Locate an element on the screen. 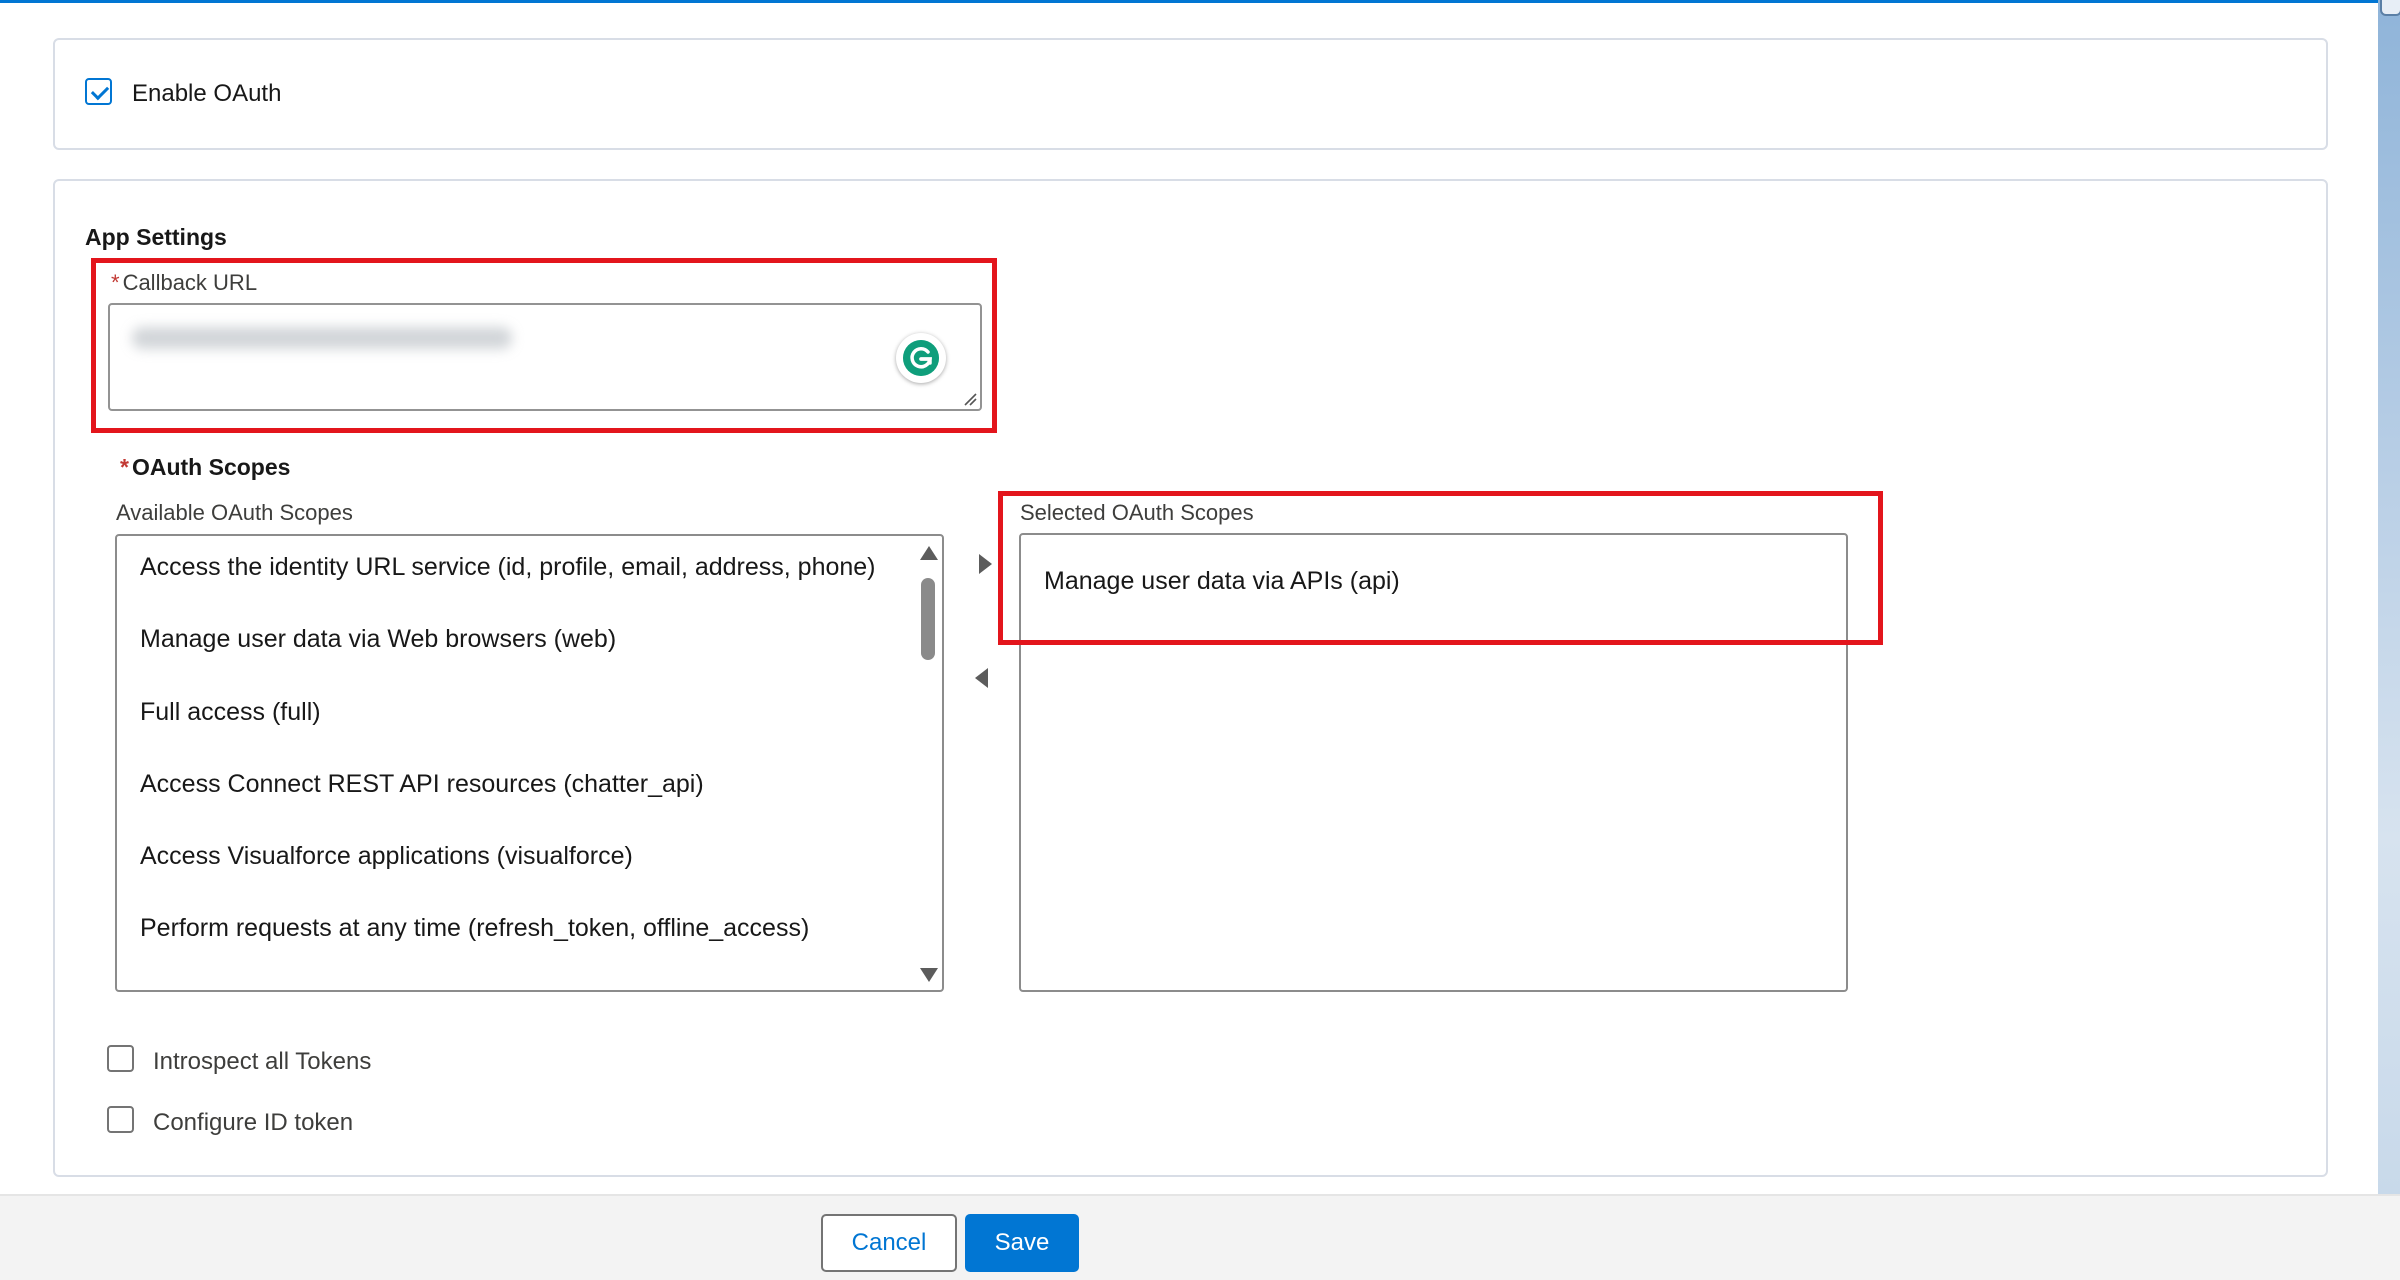 Image resolution: width=2400 pixels, height=1280 pixels. available-scopes-label: Available OAuth Scopes is located at coordinates (234, 512).